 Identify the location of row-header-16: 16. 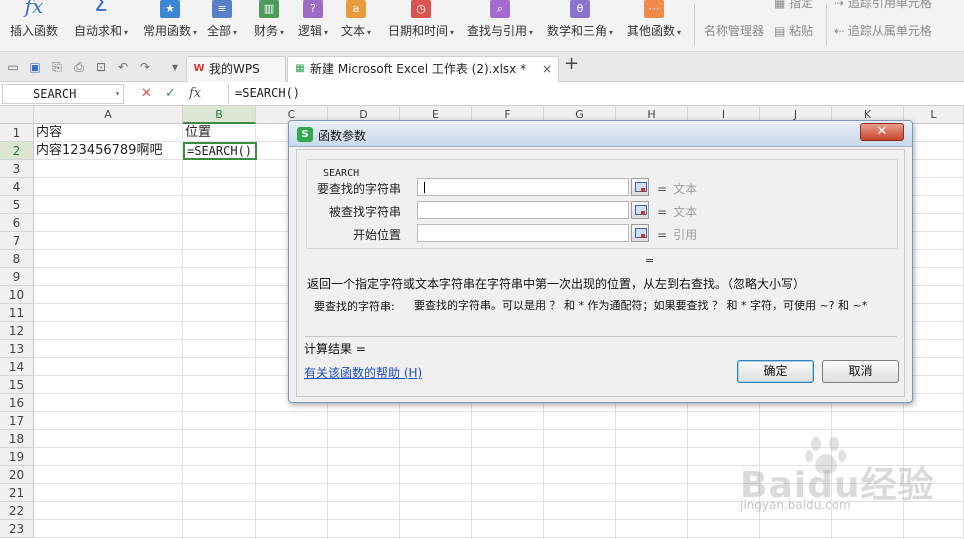
(17, 403).